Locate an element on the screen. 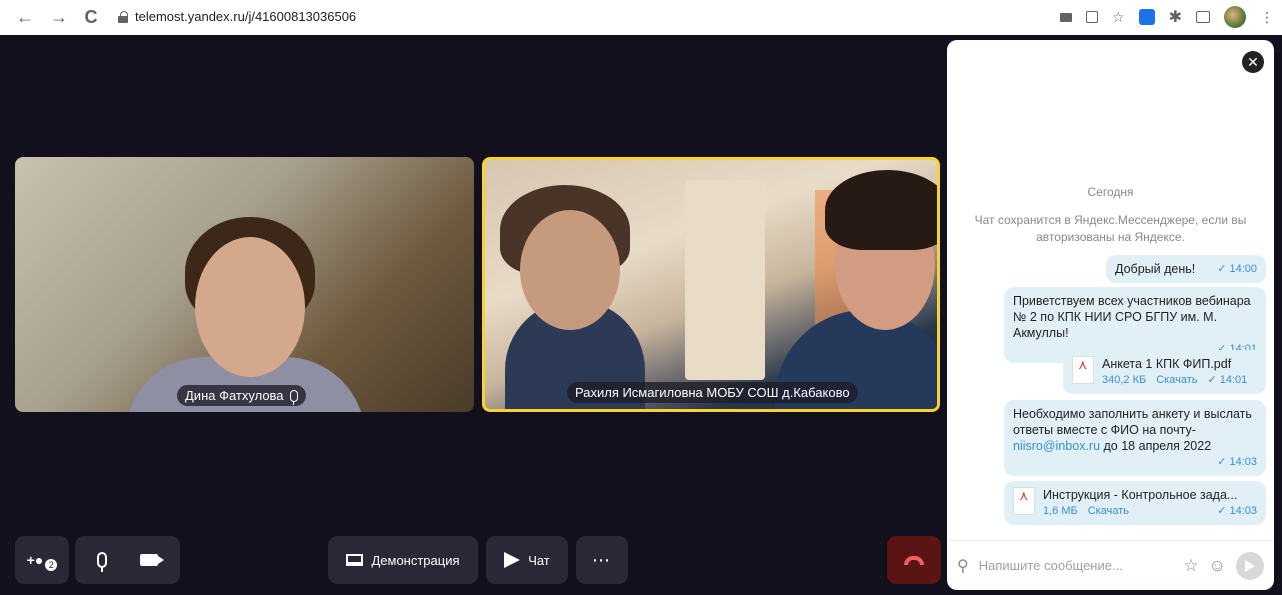 Image resolution: width=1282 pixels, height=595 pixels. browser-menu-icon: ⋮ is located at coordinates (1267, 17).